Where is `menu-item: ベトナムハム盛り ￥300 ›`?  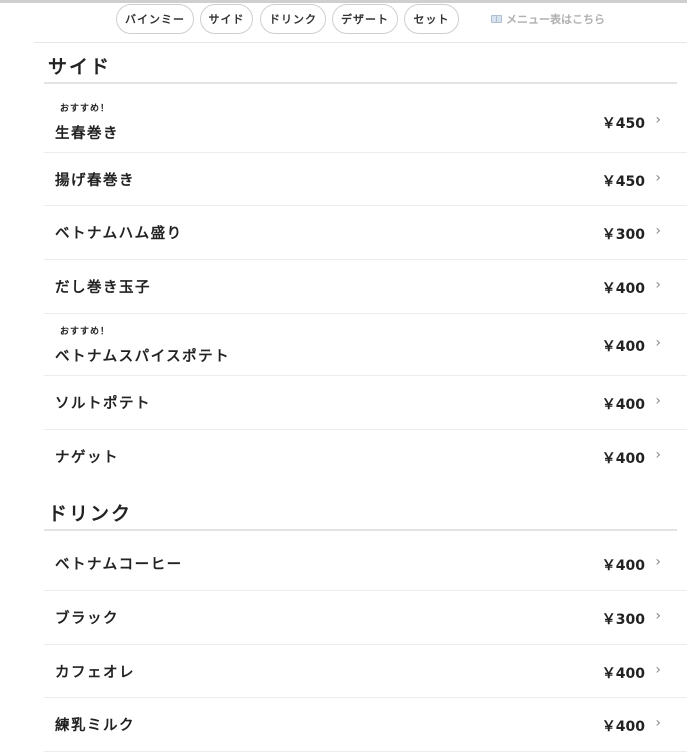 menu-item: ベトナムハム盛り ￥300 › is located at coordinates (365, 233).